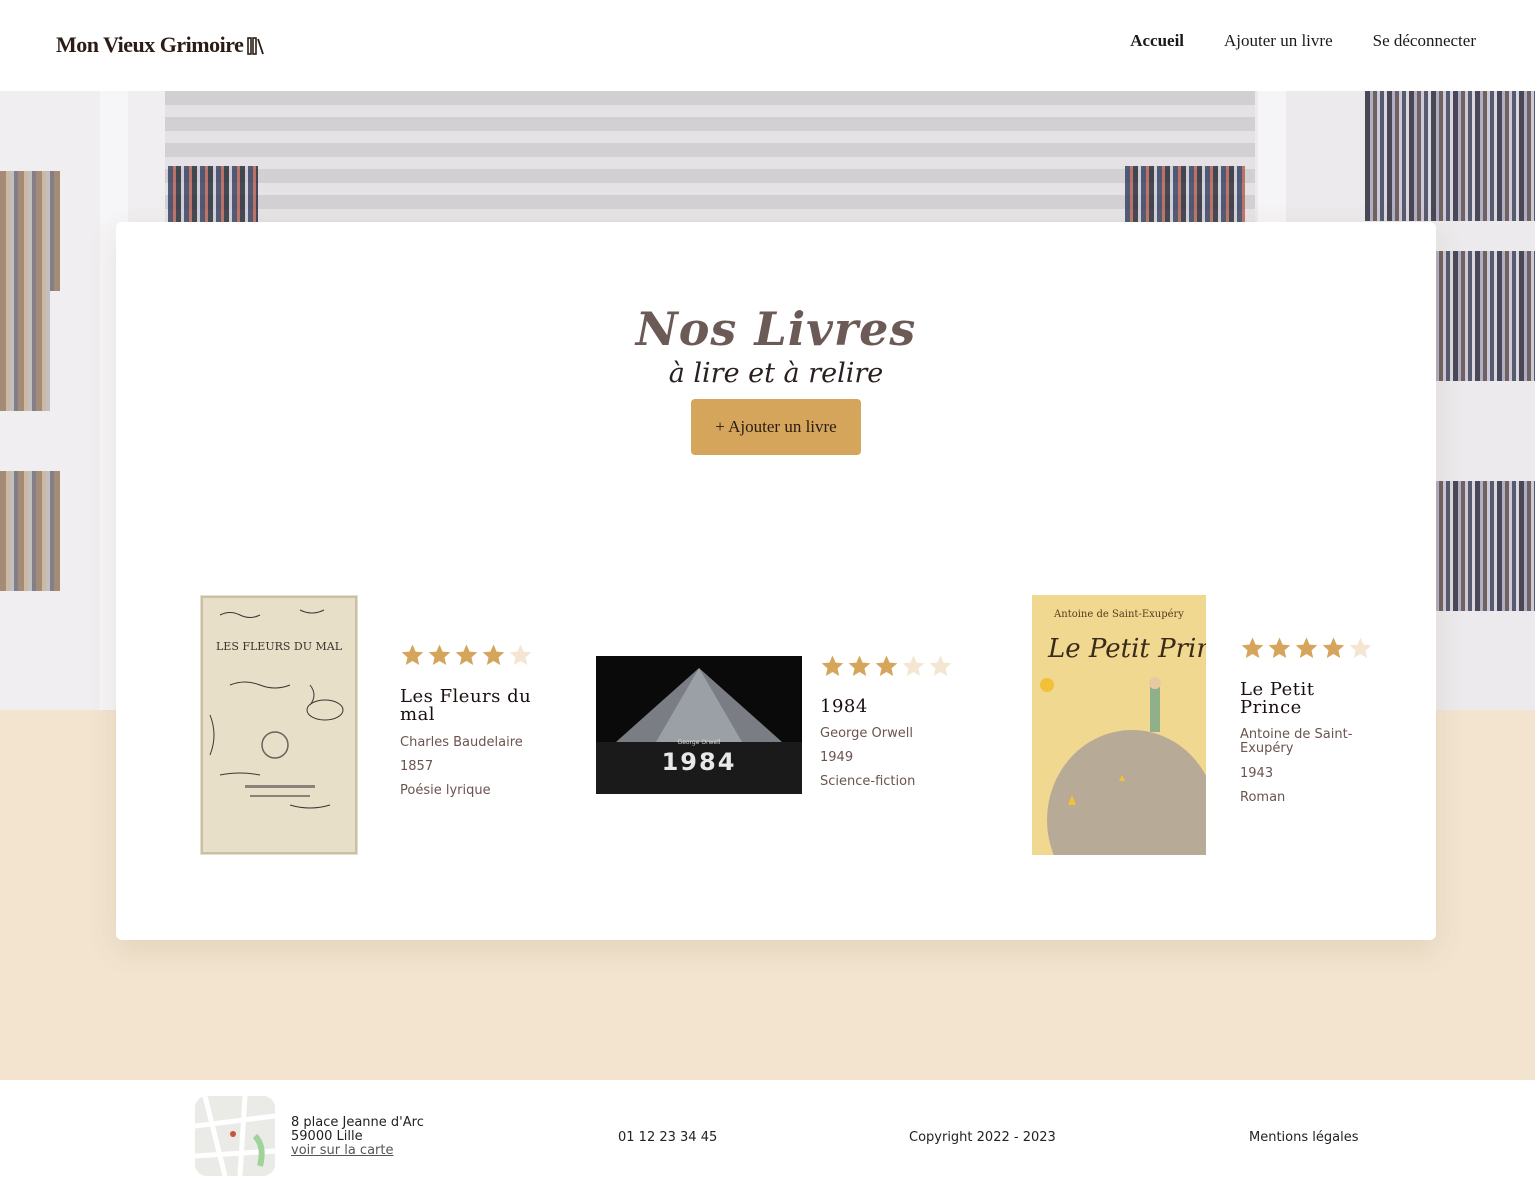 The width and height of the screenshot is (1535, 1192). Describe the element at coordinates (256, 46) in the screenshot. I see `books-logo-icon` at that location.